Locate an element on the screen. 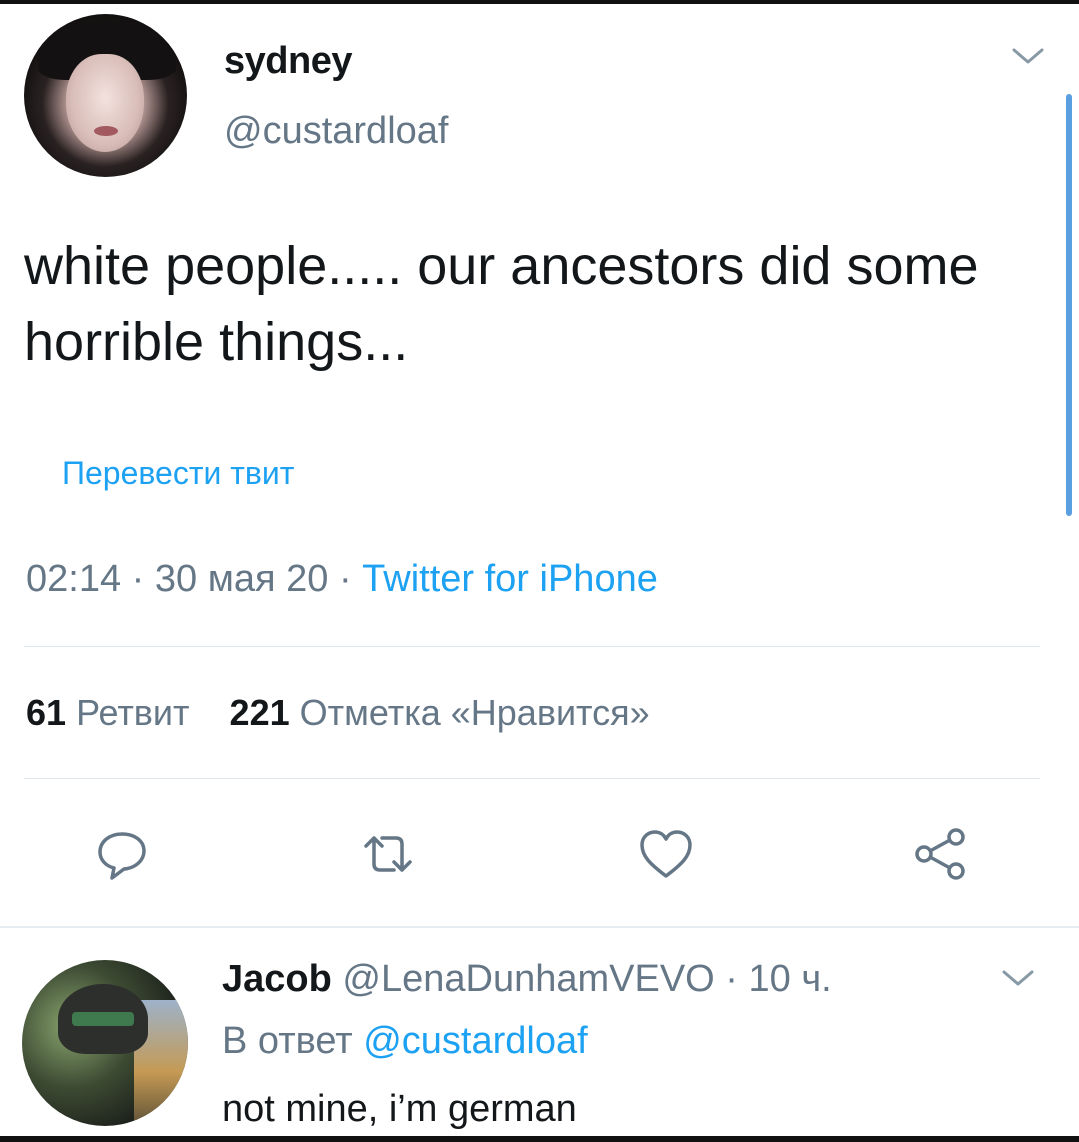 This screenshot has height=1142, width=1079. author-name: sydney is located at coordinates (288, 61).